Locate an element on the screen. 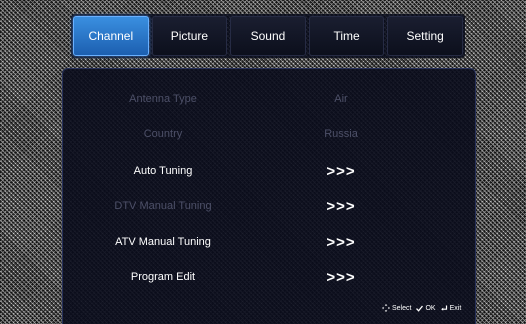 The image size is (526, 324). tab-channel: Channel is located at coordinates (111, 36).